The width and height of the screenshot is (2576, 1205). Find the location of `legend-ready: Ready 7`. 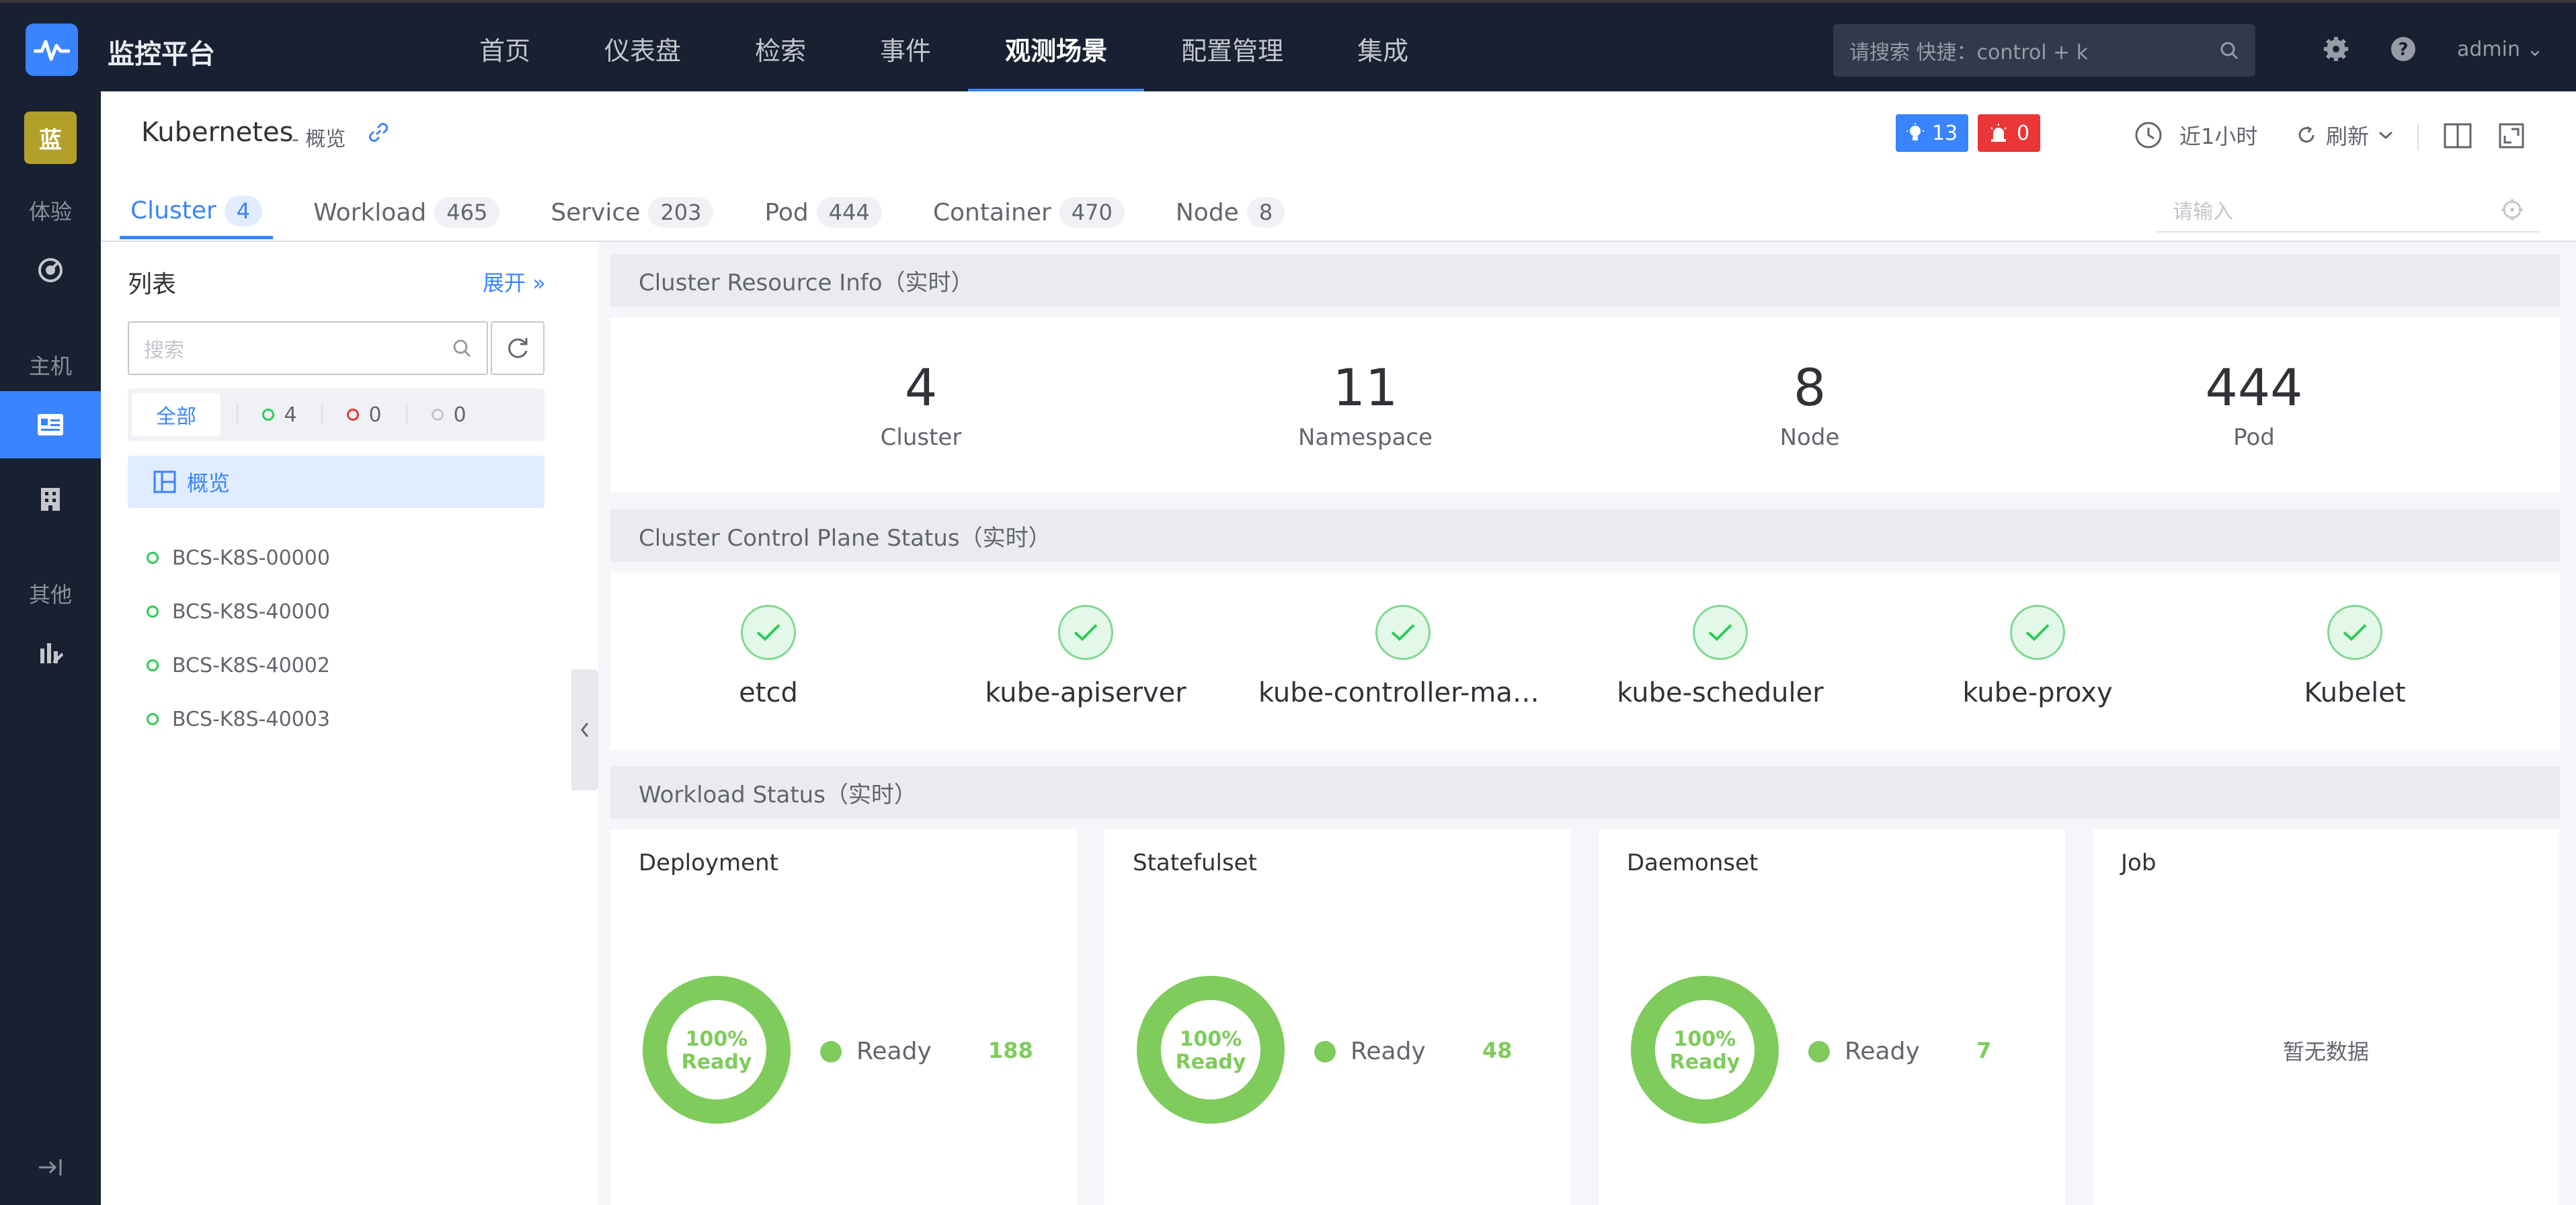

legend-ready: Ready 7 is located at coordinates (1899, 1051).